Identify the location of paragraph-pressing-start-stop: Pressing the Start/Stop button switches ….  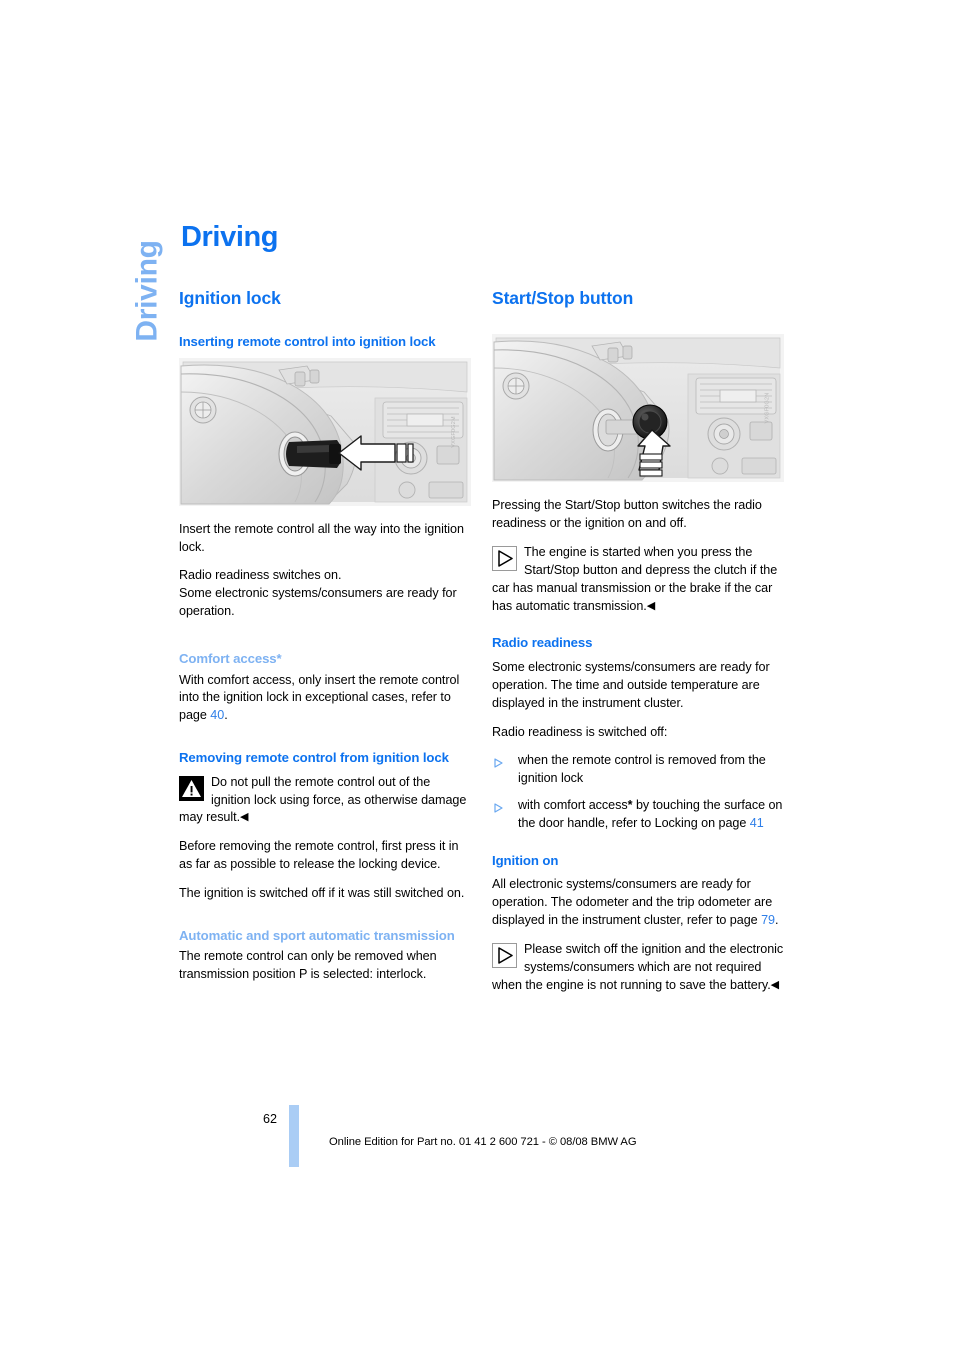
(627, 514).